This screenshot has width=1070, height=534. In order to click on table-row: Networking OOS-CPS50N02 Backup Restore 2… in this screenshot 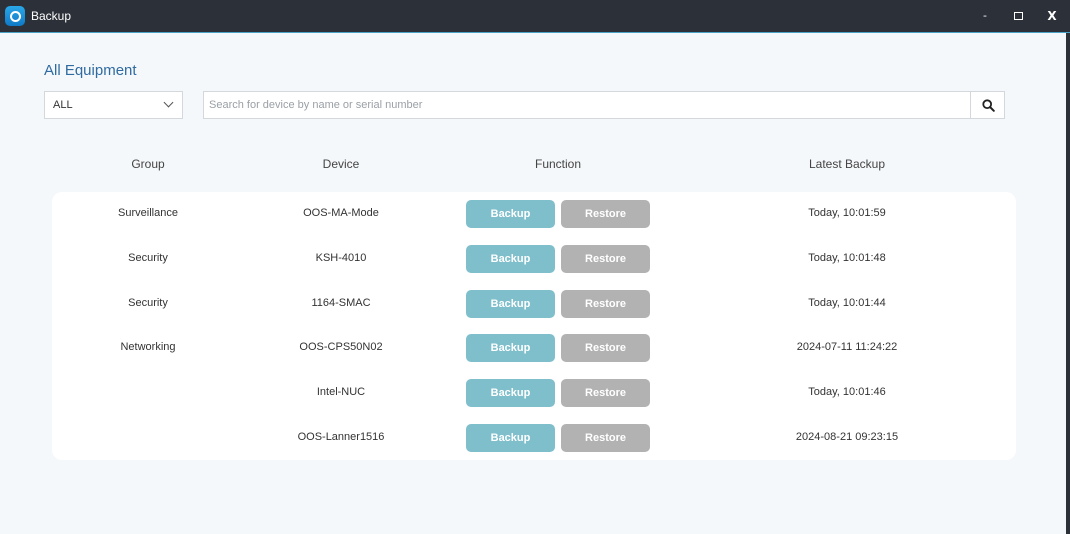, I will do `click(534, 348)`.